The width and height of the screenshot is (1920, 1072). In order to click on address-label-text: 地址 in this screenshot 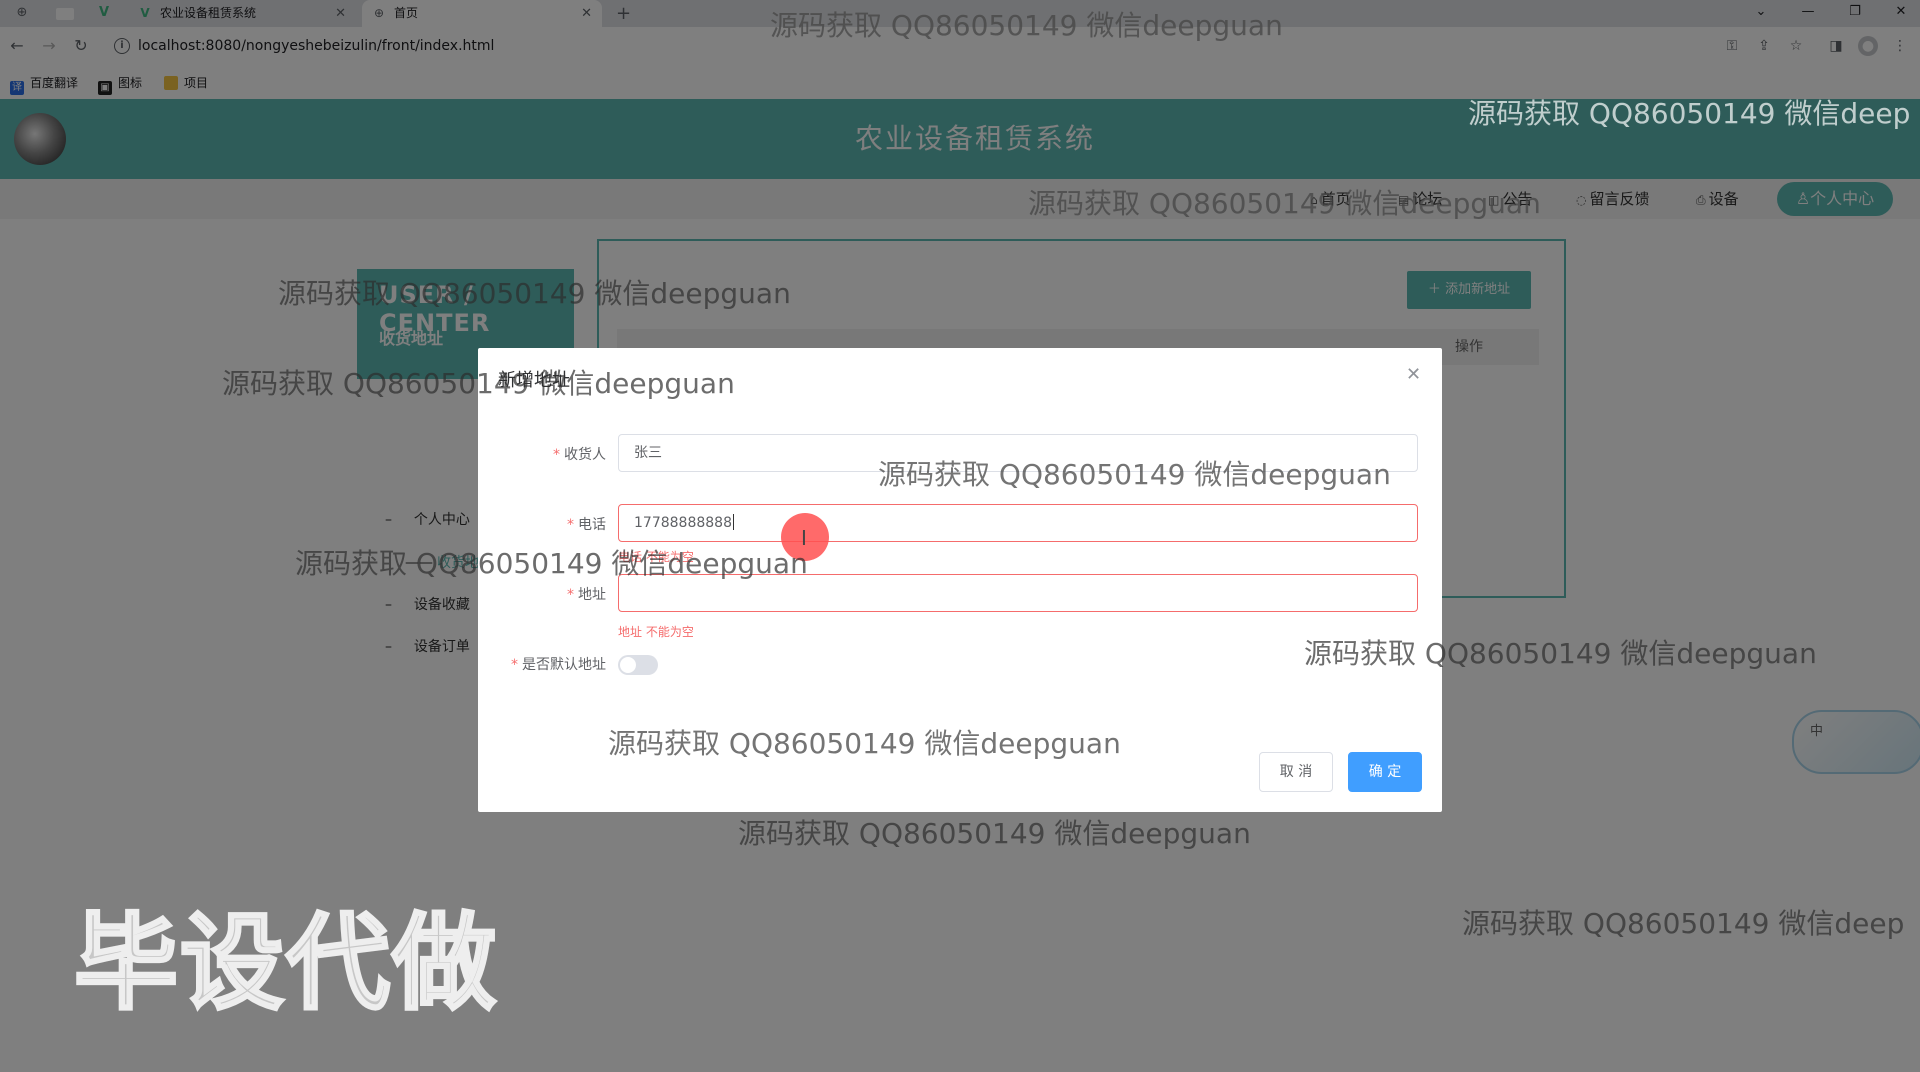, I will do `click(592, 595)`.